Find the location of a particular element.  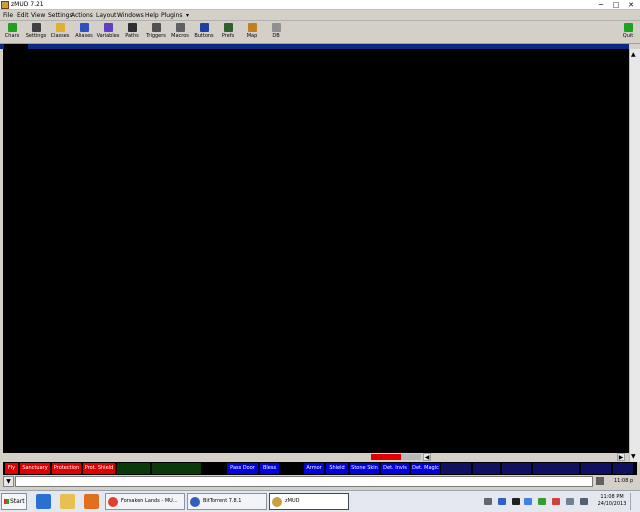

toolbar-chars-button: Chars is located at coordinates (12, 32).